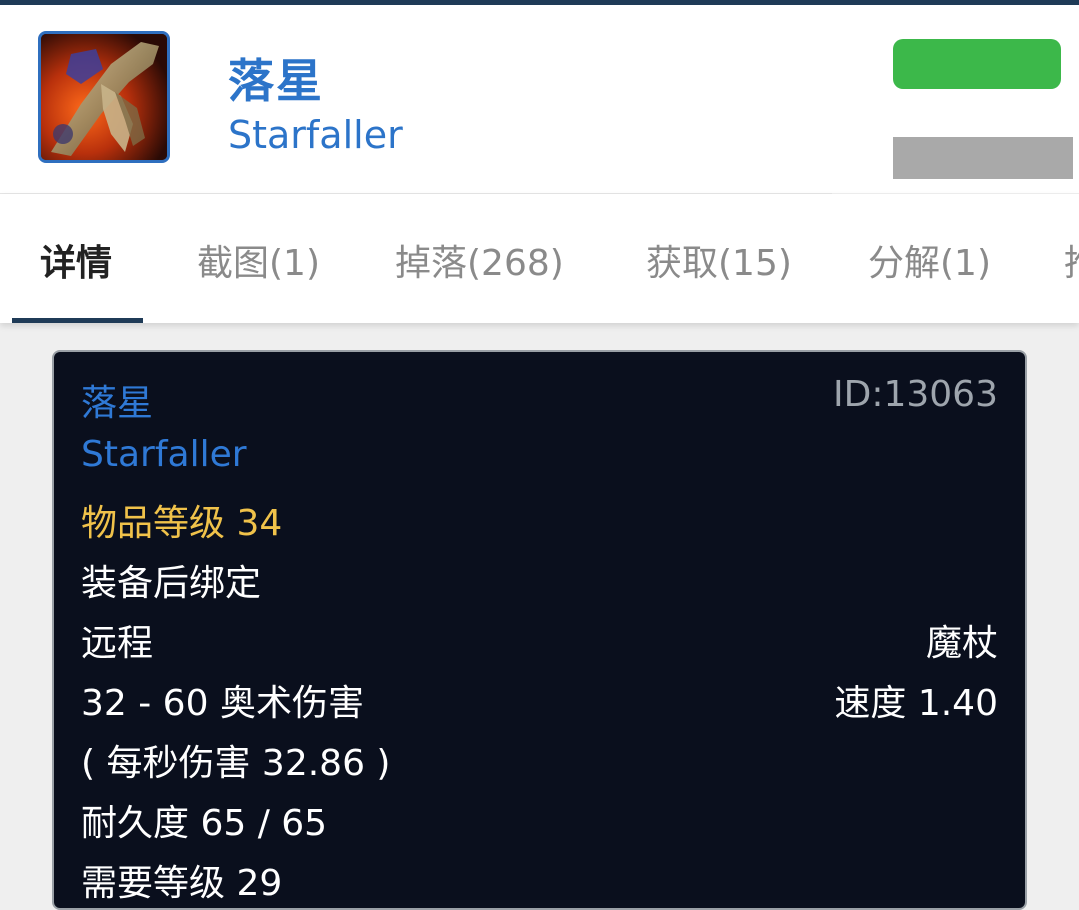 The width and height of the screenshot is (1079, 910). I want to click on tab-bar: 详情 截图(1) 掉落(268) 获取(15) 分解(1) 推, so click(539, 258).